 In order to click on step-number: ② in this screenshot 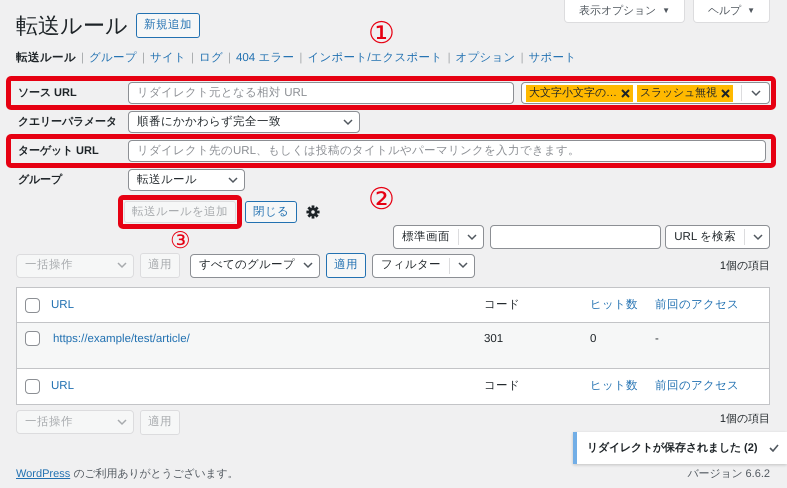, I will do `click(381, 200)`.